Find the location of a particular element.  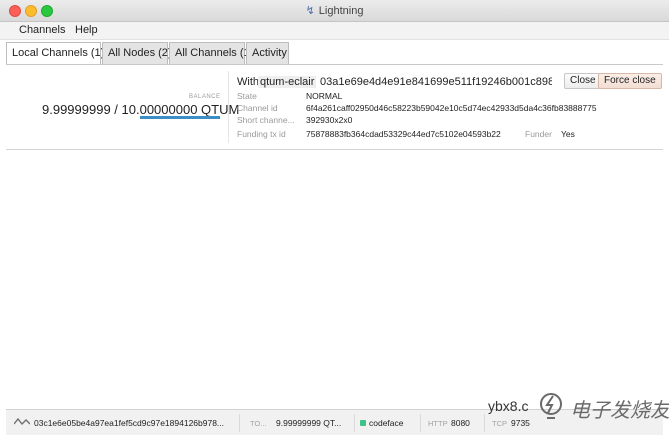

peer-alias: qtum-eclair is located at coordinates (287, 82).